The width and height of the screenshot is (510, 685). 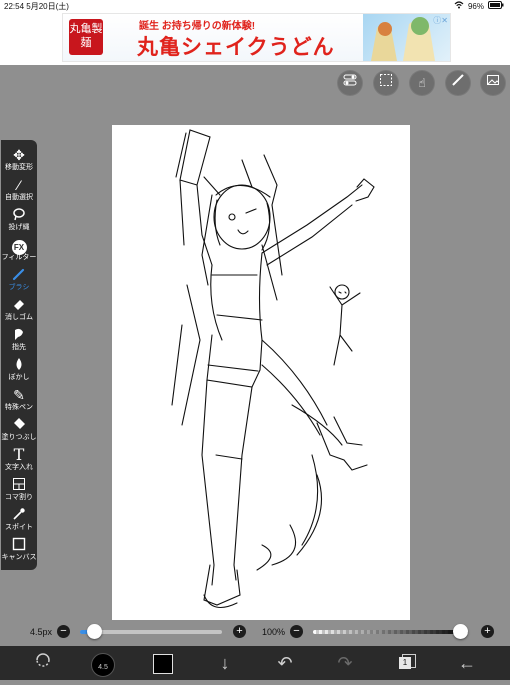 What do you see at coordinates (274, 632) in the screenshot?
I see `opacity-label: 100%` at bounding box center [274, 632].